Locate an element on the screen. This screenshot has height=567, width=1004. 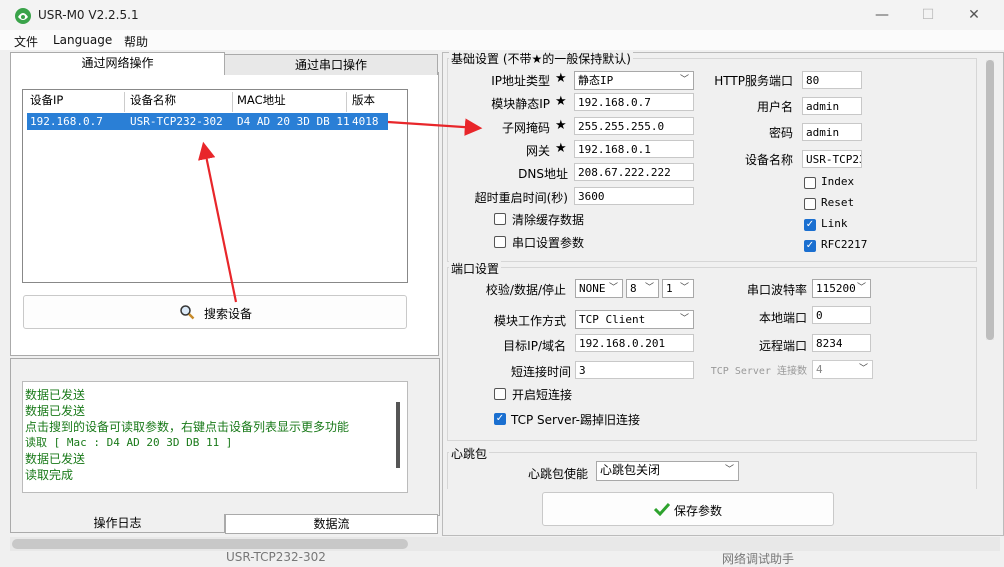
stopbits-select: 1 ﹀ is located at coordinates (678, 288).